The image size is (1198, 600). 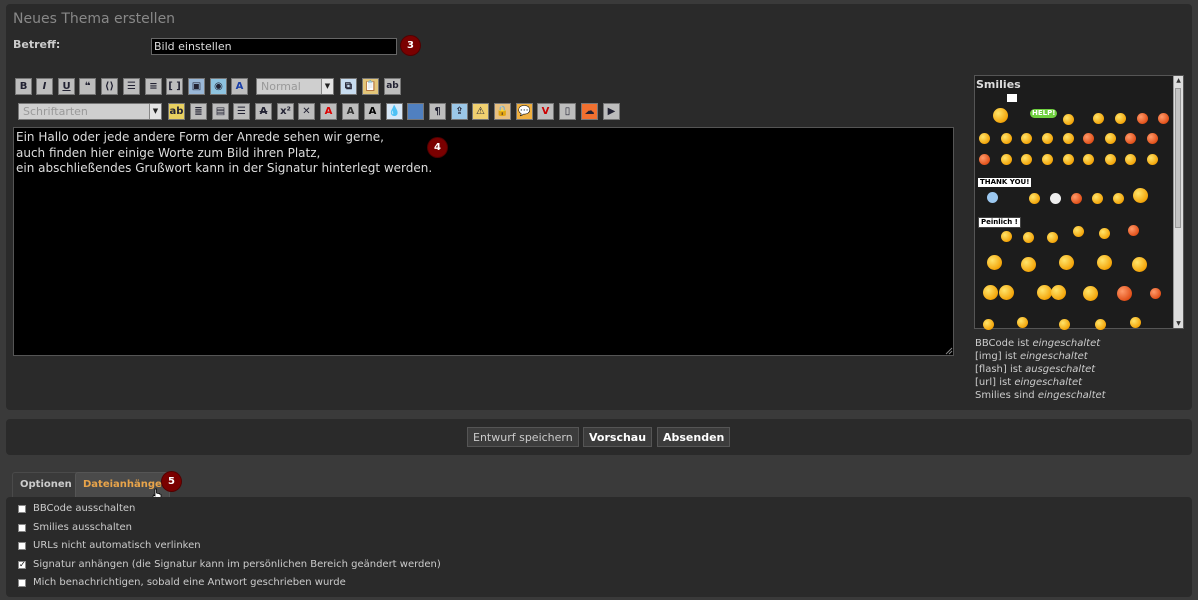 What do you see at coordinates (241, 111) in the screenshot?
I see `align-left-icon: ☰` at bounding box center [241, 111].